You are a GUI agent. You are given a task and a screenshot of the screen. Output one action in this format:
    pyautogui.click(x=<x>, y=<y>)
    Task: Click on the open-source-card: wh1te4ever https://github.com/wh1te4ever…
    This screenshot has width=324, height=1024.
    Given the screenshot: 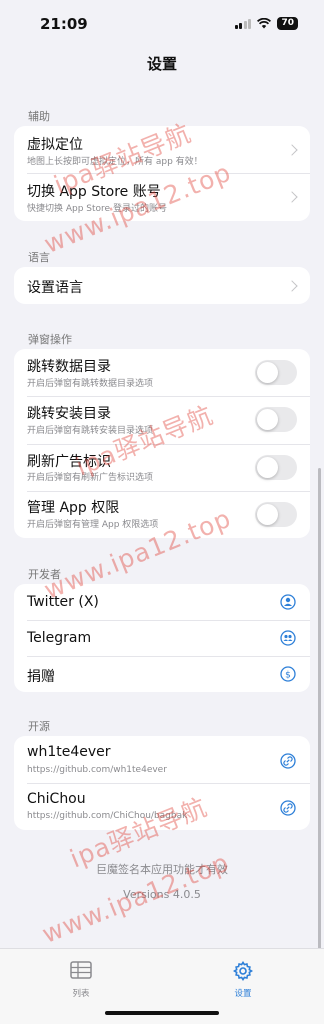 What is the action you would take?
    pyautogui.click(x=162, y=783)
    